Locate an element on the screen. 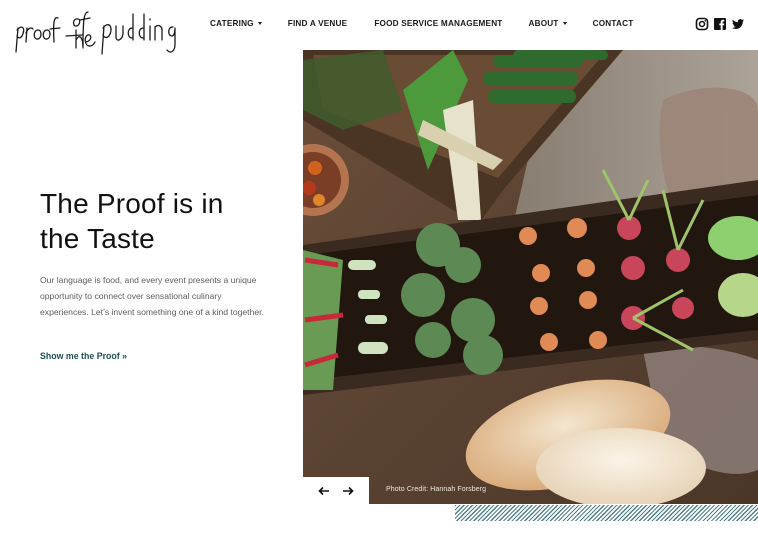  next-slide-button is located at coordinates (348, 491).